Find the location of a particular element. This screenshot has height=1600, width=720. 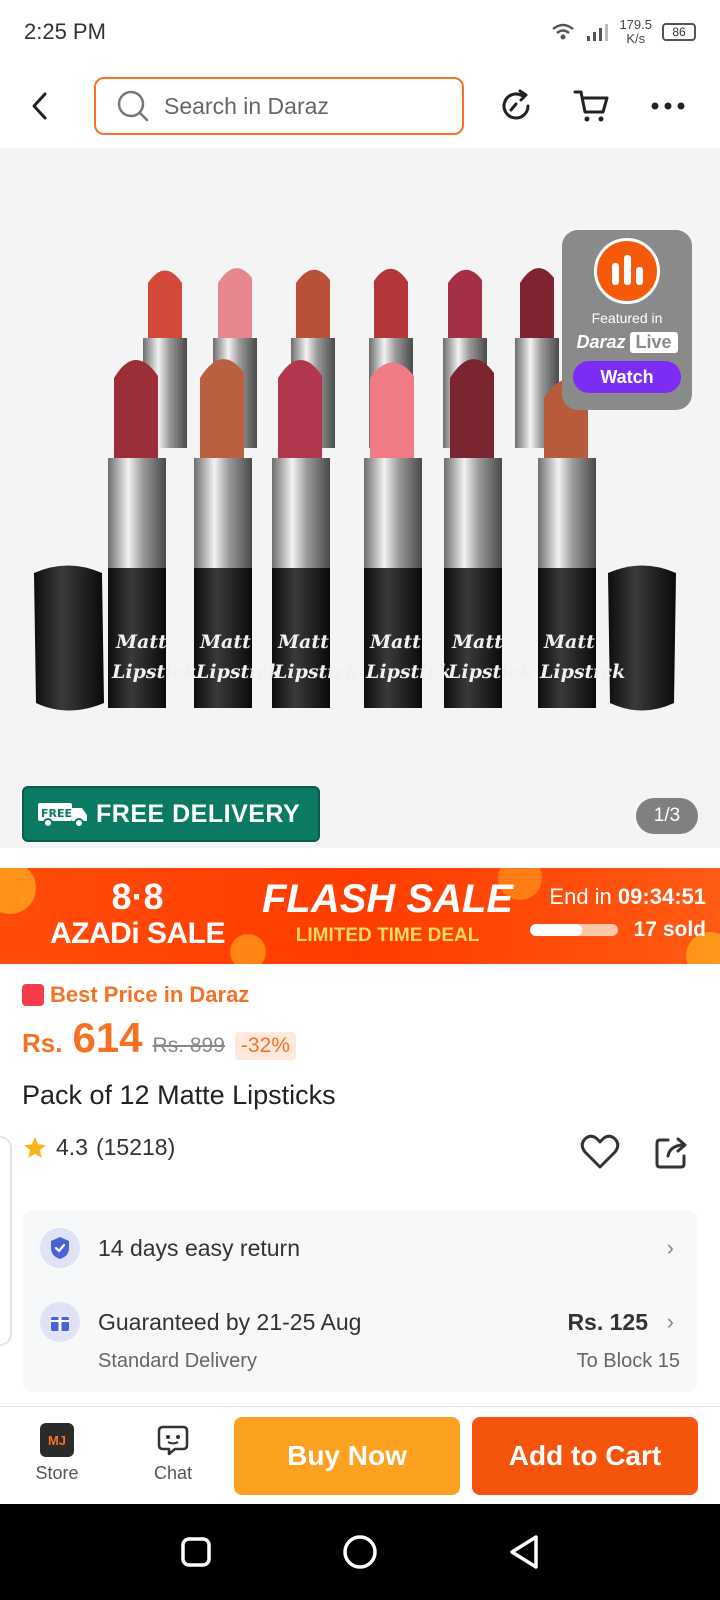

daraz-live-logo-icon is located at coordinates (627, 271).